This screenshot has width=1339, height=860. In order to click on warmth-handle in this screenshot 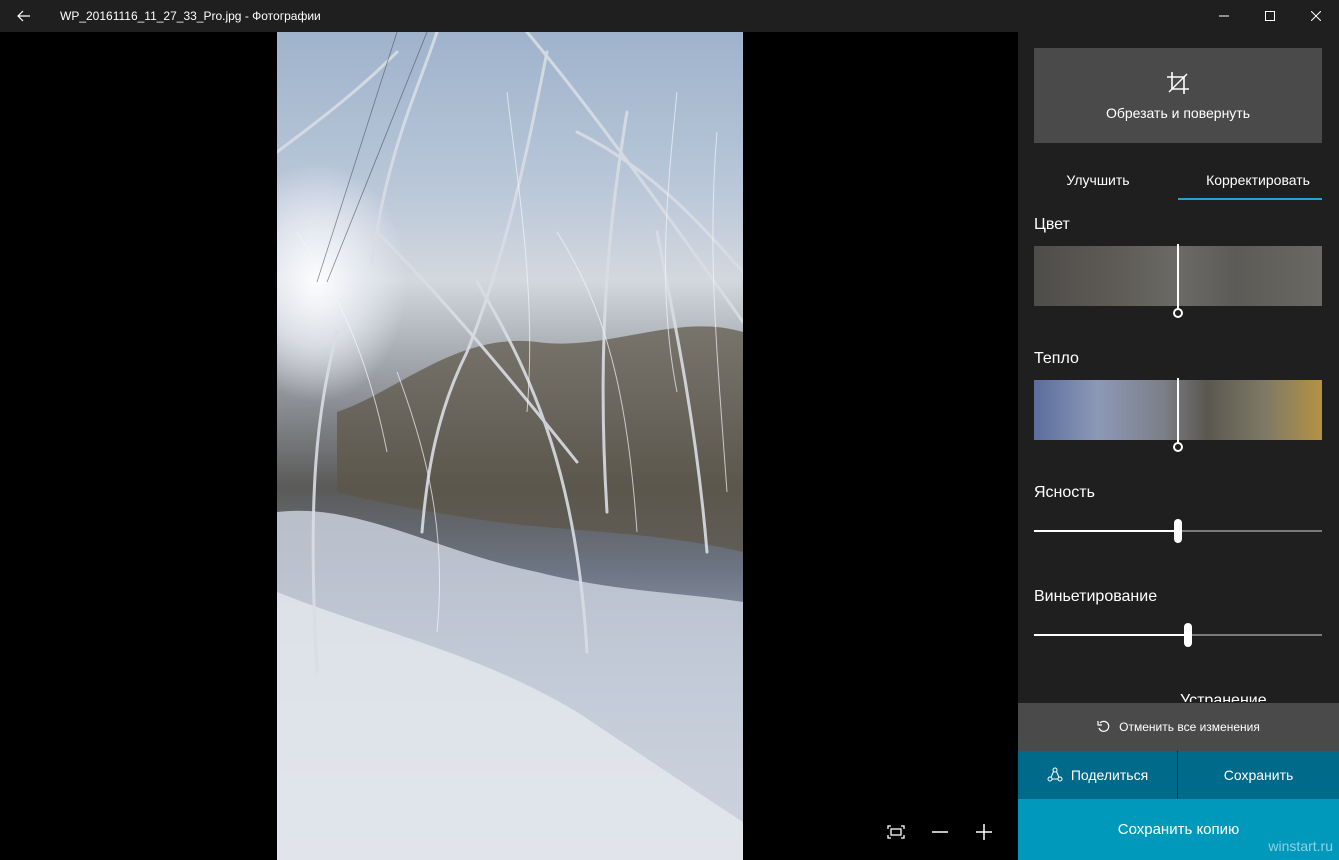, I will do `click(1178, 447)`.